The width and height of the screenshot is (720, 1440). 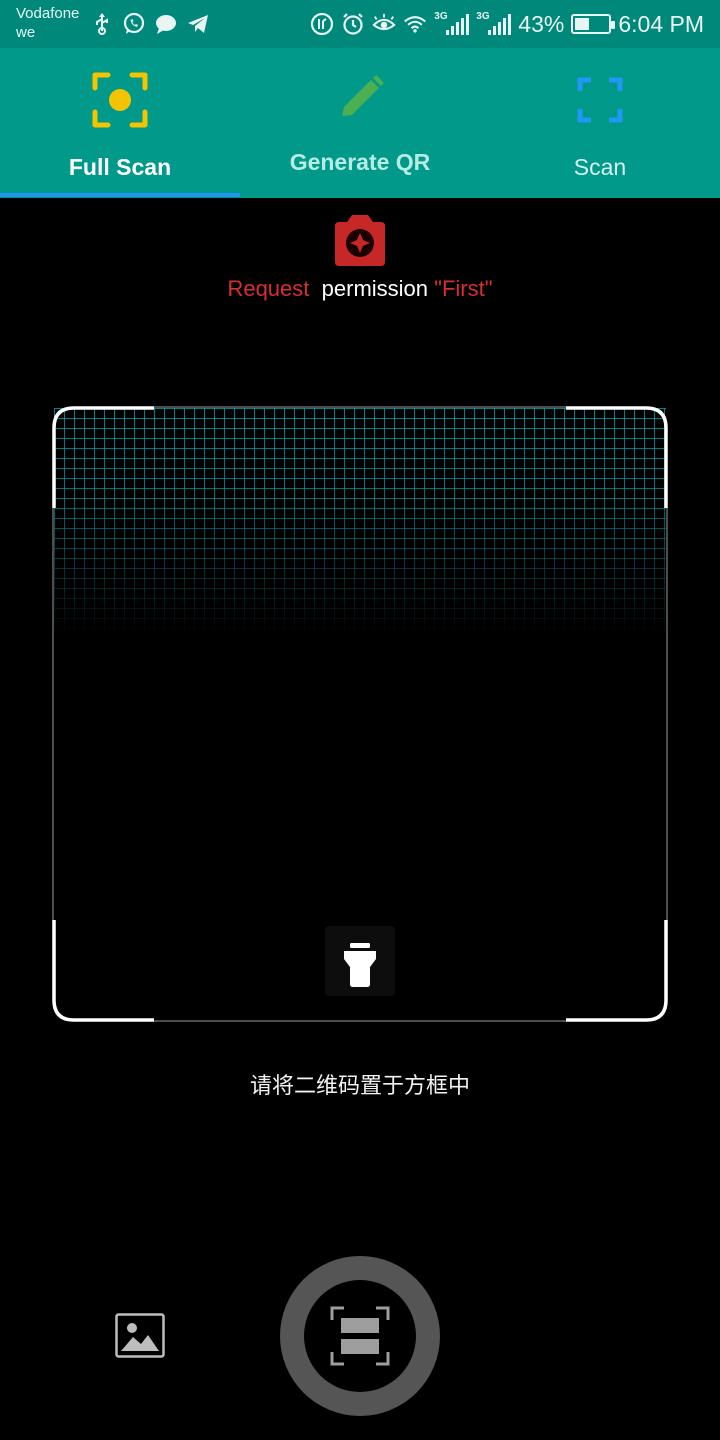 I want to click on scan-frame-icon, so click(x=600, y=100).